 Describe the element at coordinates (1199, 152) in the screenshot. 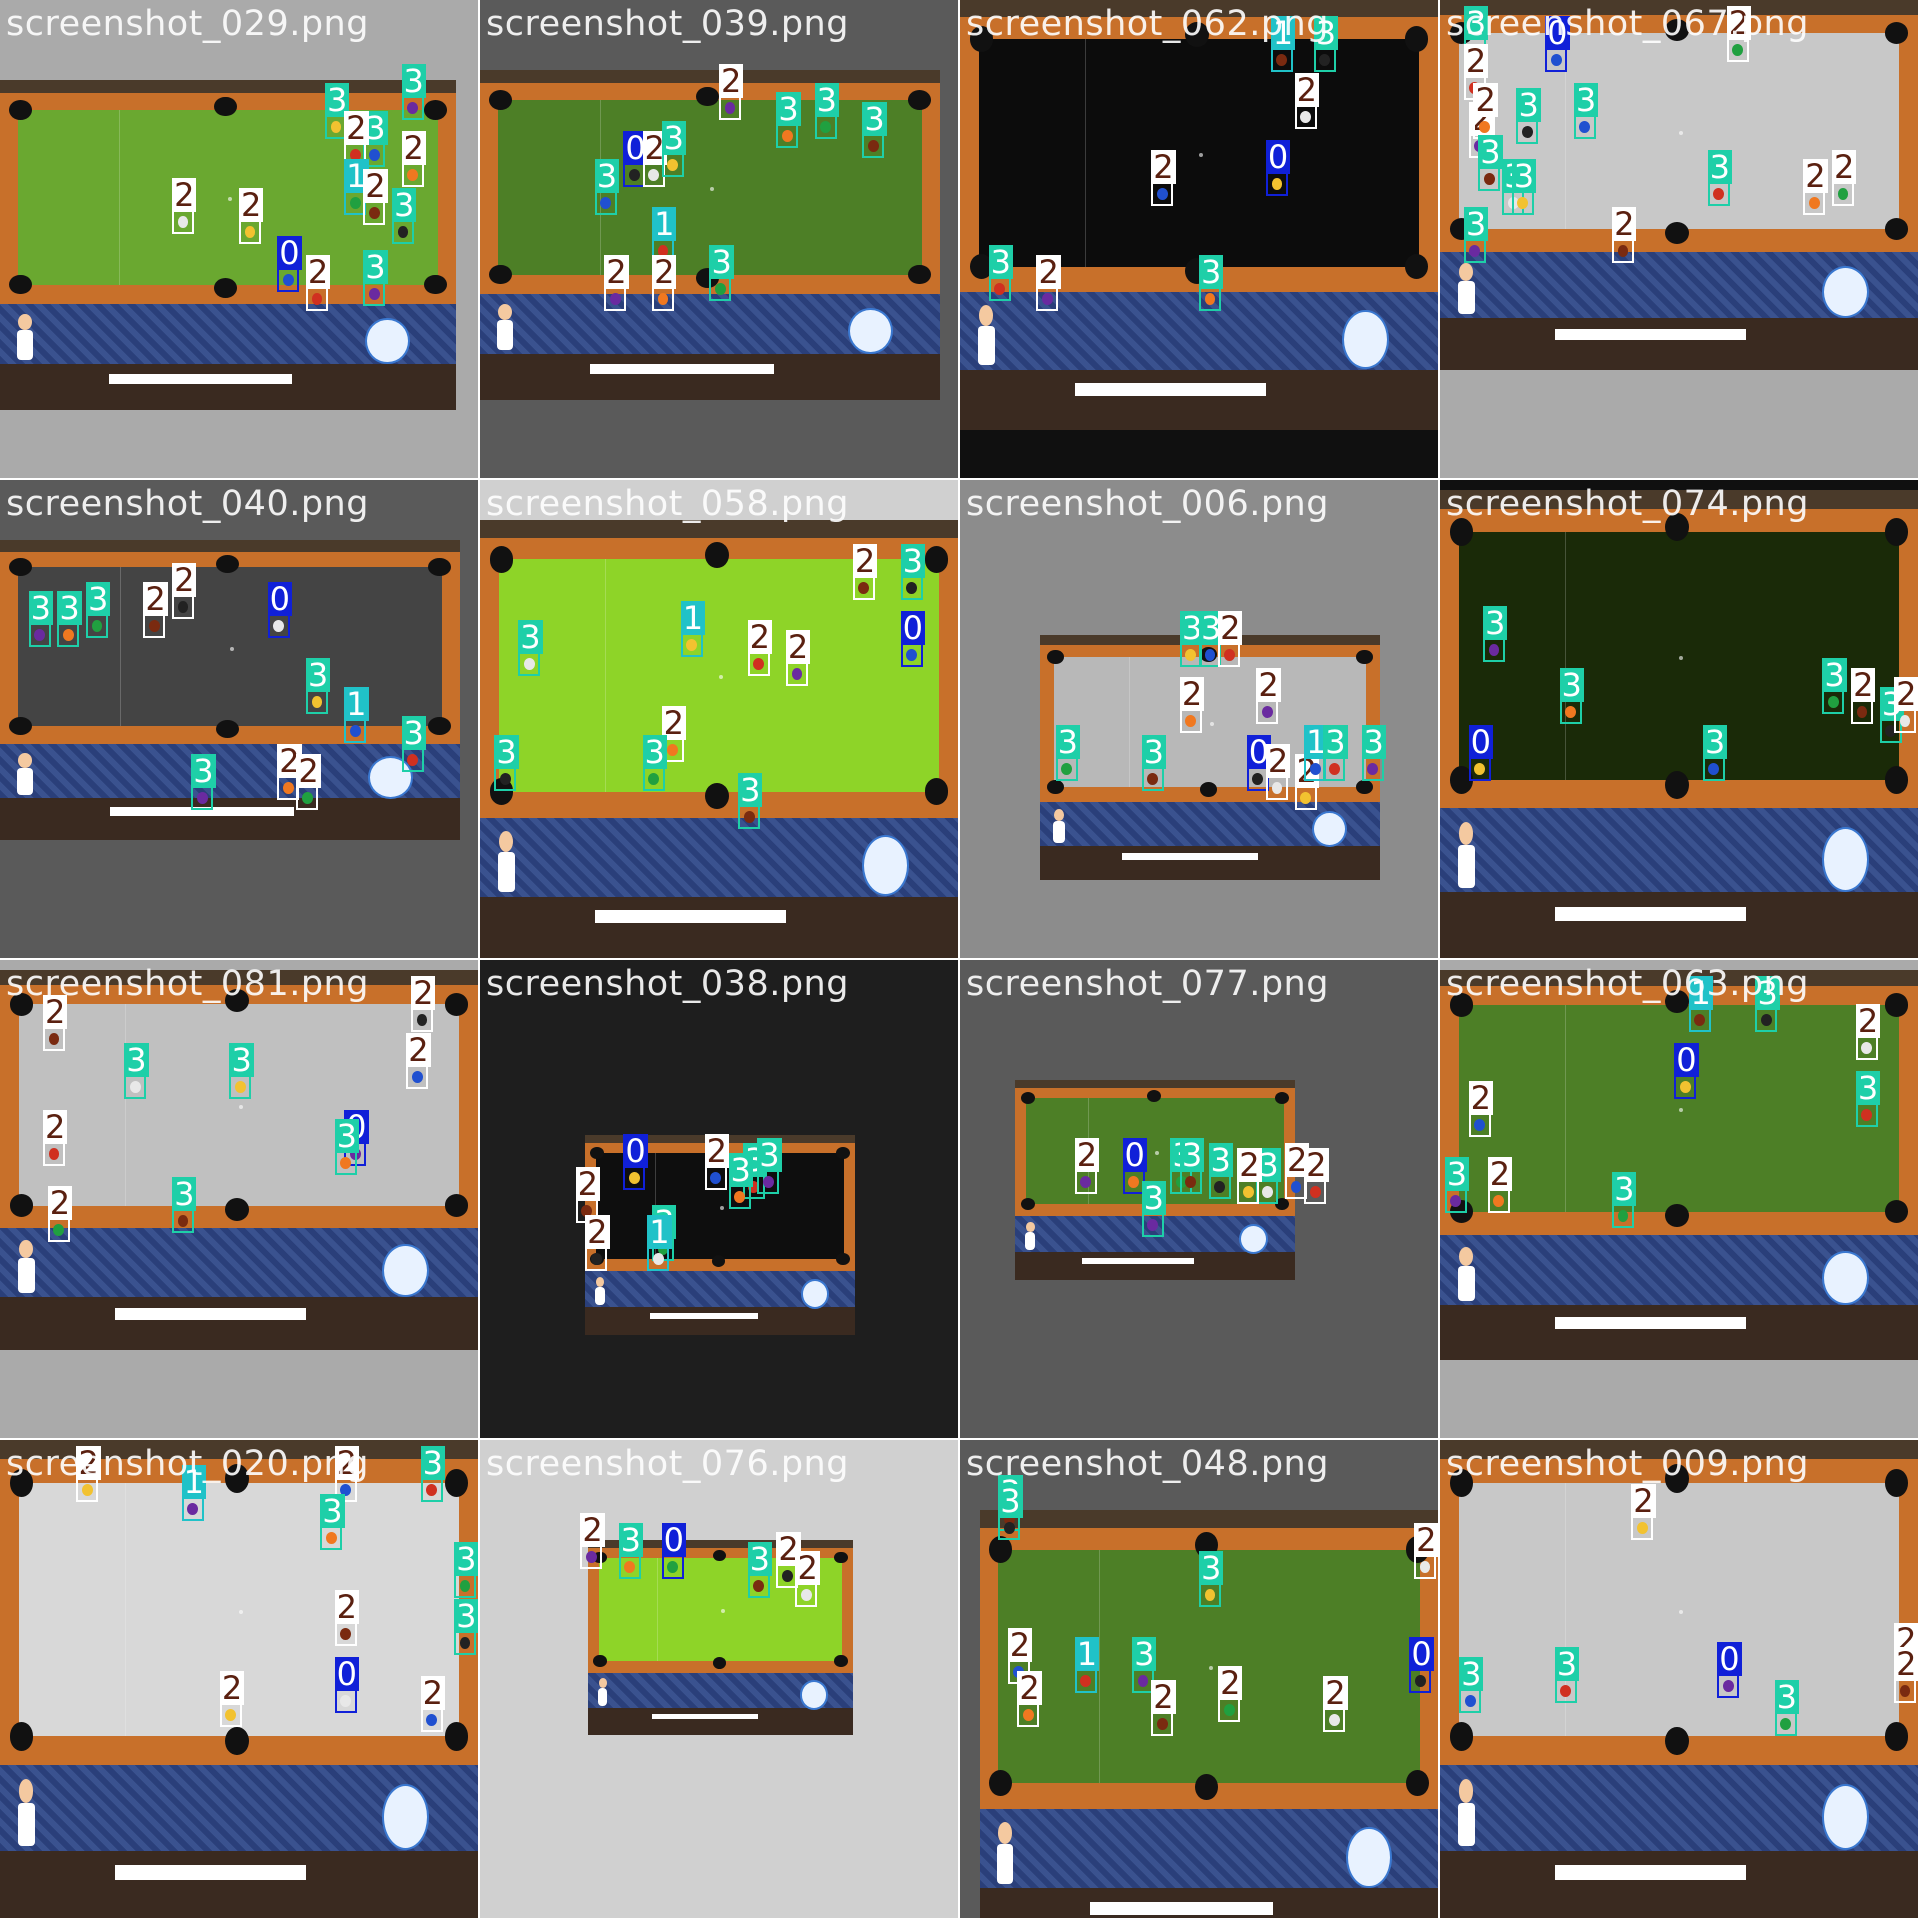

I see `table-felt` at that location.